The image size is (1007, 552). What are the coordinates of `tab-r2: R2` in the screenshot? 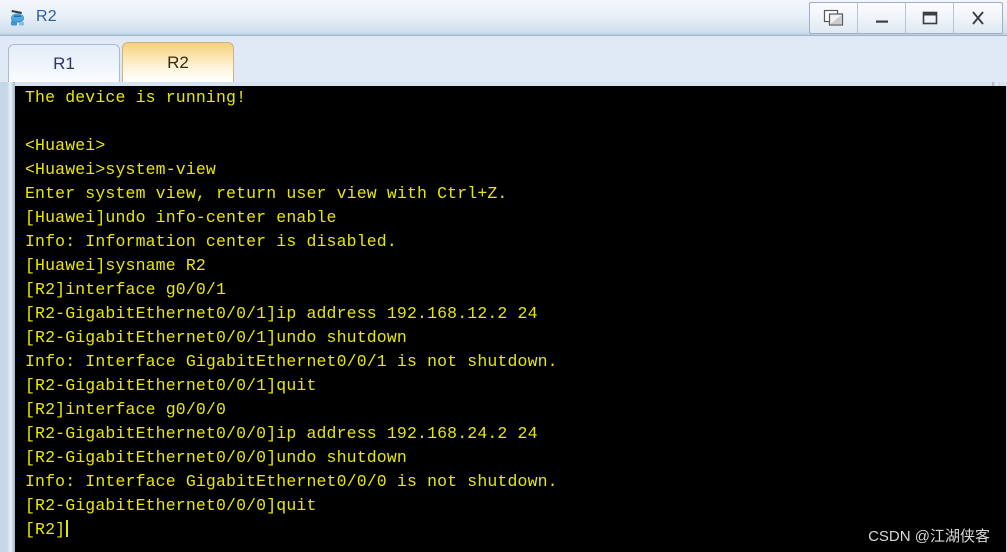 It's located at (178, 62).